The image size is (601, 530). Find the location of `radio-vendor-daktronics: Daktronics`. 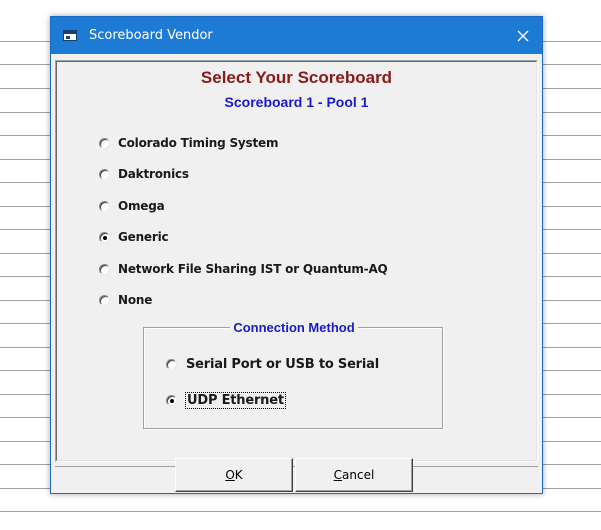

radio-vendor-daktronics: Daktronics is located at coordinates (144, 174).